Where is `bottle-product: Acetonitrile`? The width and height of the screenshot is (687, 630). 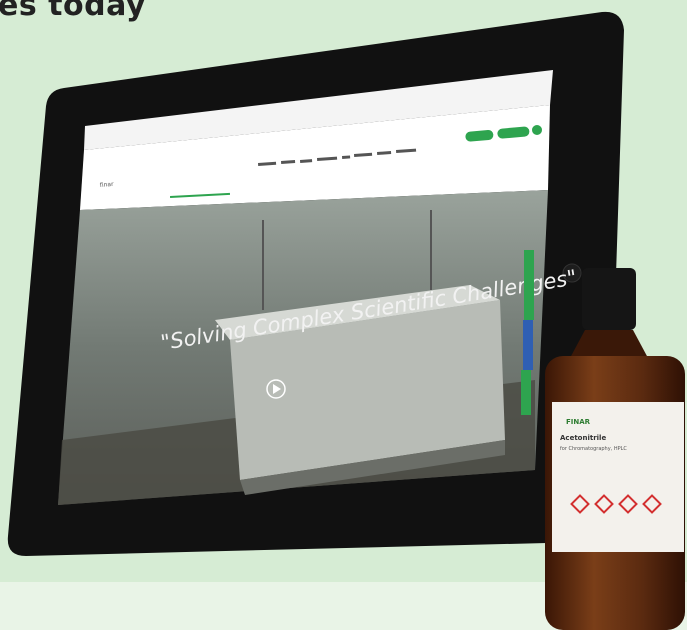
bottle-product: Acetonitrile is located at coordinates (583, 438).